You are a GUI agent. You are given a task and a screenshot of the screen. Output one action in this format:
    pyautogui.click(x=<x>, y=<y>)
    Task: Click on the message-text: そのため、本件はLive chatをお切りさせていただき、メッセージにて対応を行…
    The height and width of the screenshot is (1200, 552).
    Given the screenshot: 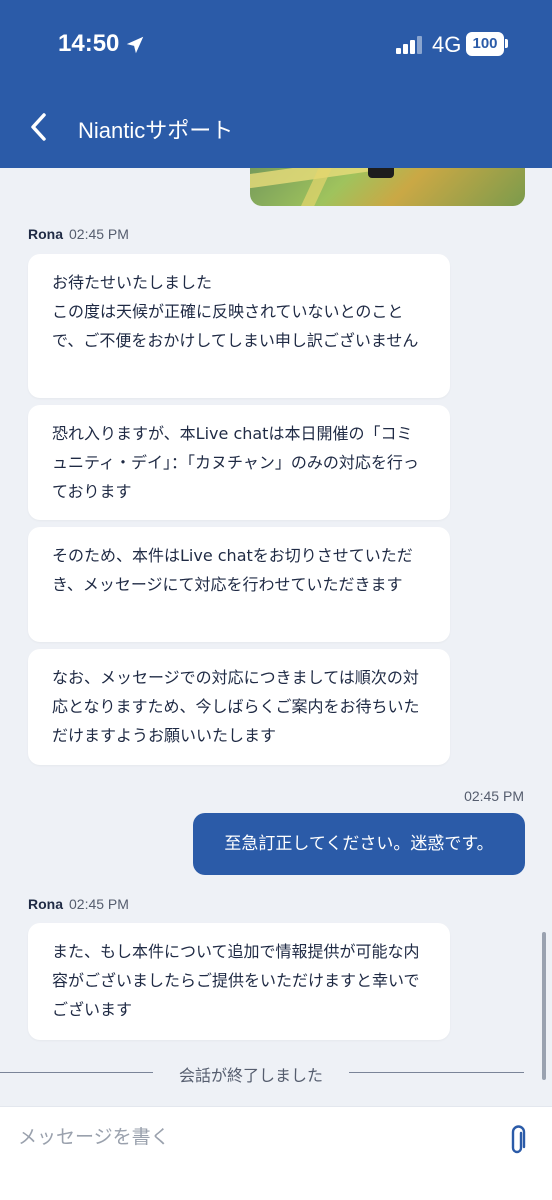 What is the action you would take?
    pyautogui.click(x=232, y=570)
    